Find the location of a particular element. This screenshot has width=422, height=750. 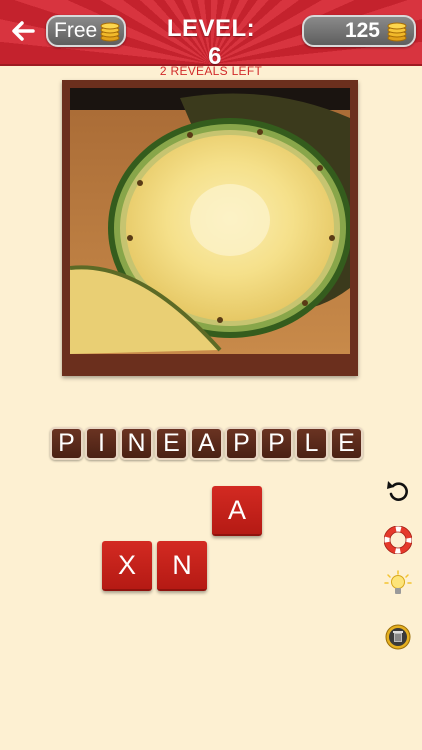

coin-count: 125 is located at coordinates (362, 30).